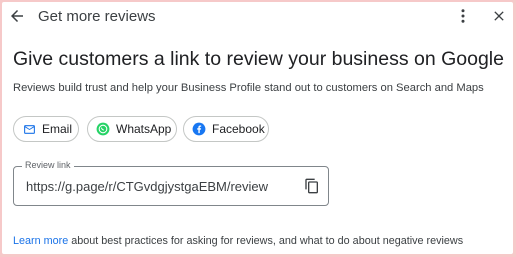 This screenshot has height=257, width=516. Describe the element at coordinates (199, 129) in the screenshot. I see `facebook-icon` at that location.